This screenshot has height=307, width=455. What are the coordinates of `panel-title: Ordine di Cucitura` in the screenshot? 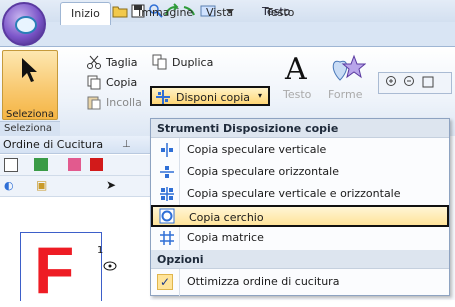 It's located at (53, 144).